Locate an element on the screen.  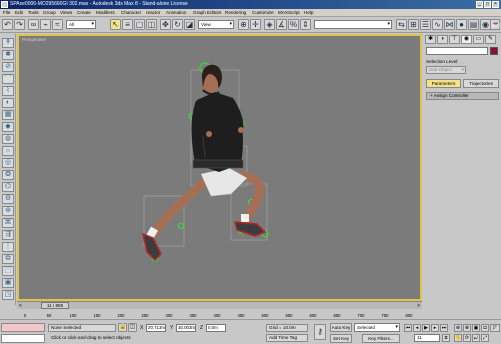
utilities-tab-icon: ✎ is located at coordinates (490, 39).